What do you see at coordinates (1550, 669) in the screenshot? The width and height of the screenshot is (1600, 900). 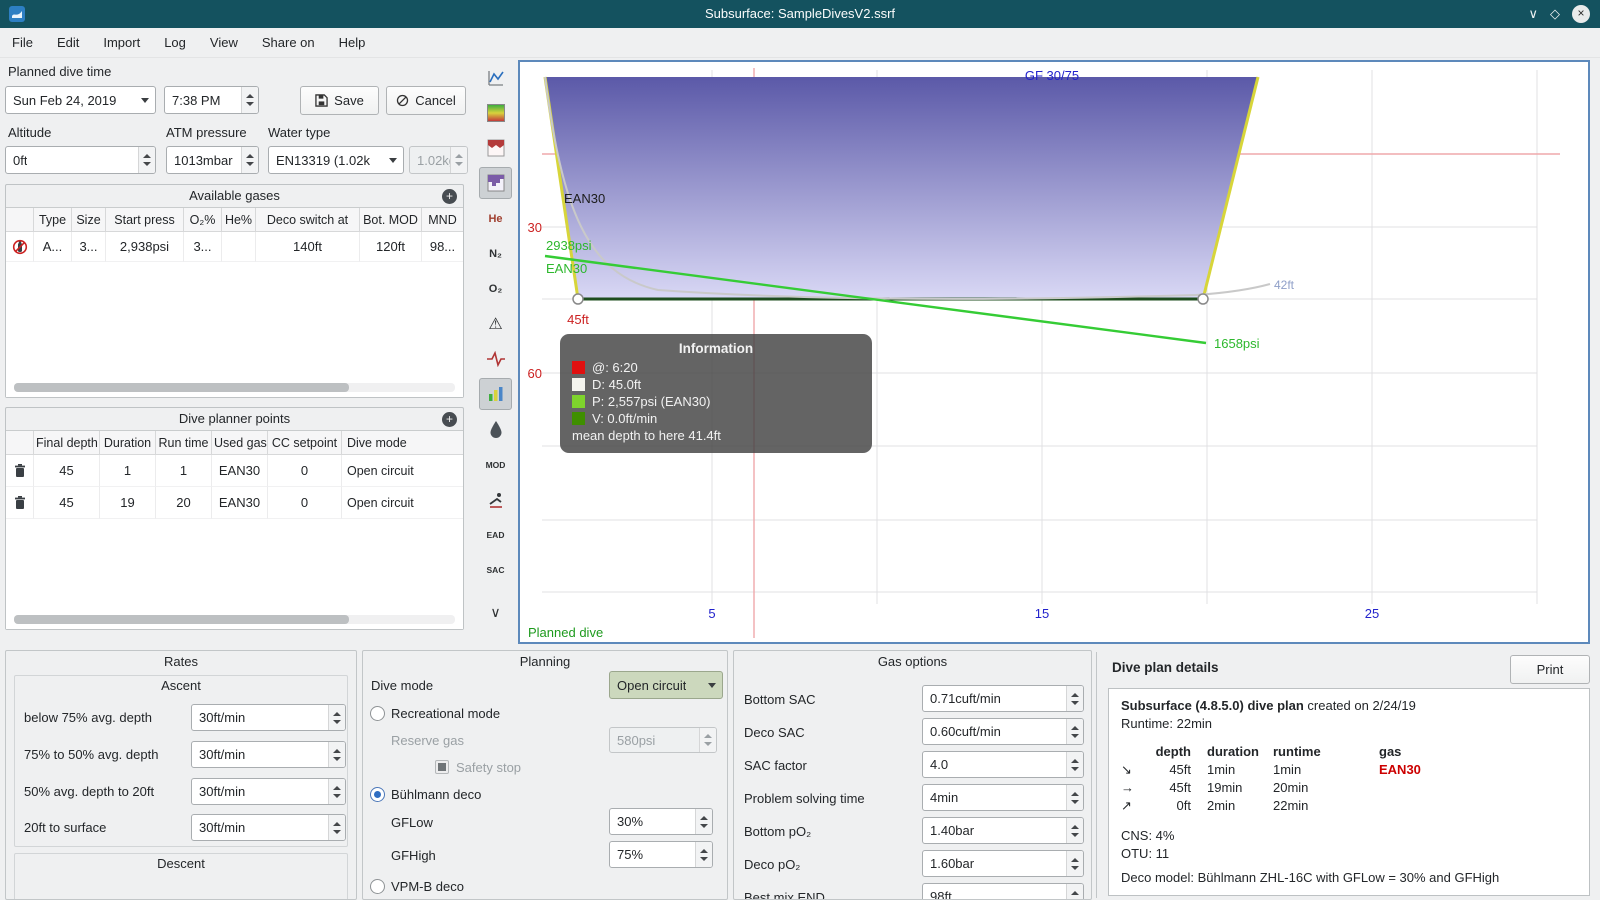 I see `print-button: Print` at bounding box center [1550, 669].